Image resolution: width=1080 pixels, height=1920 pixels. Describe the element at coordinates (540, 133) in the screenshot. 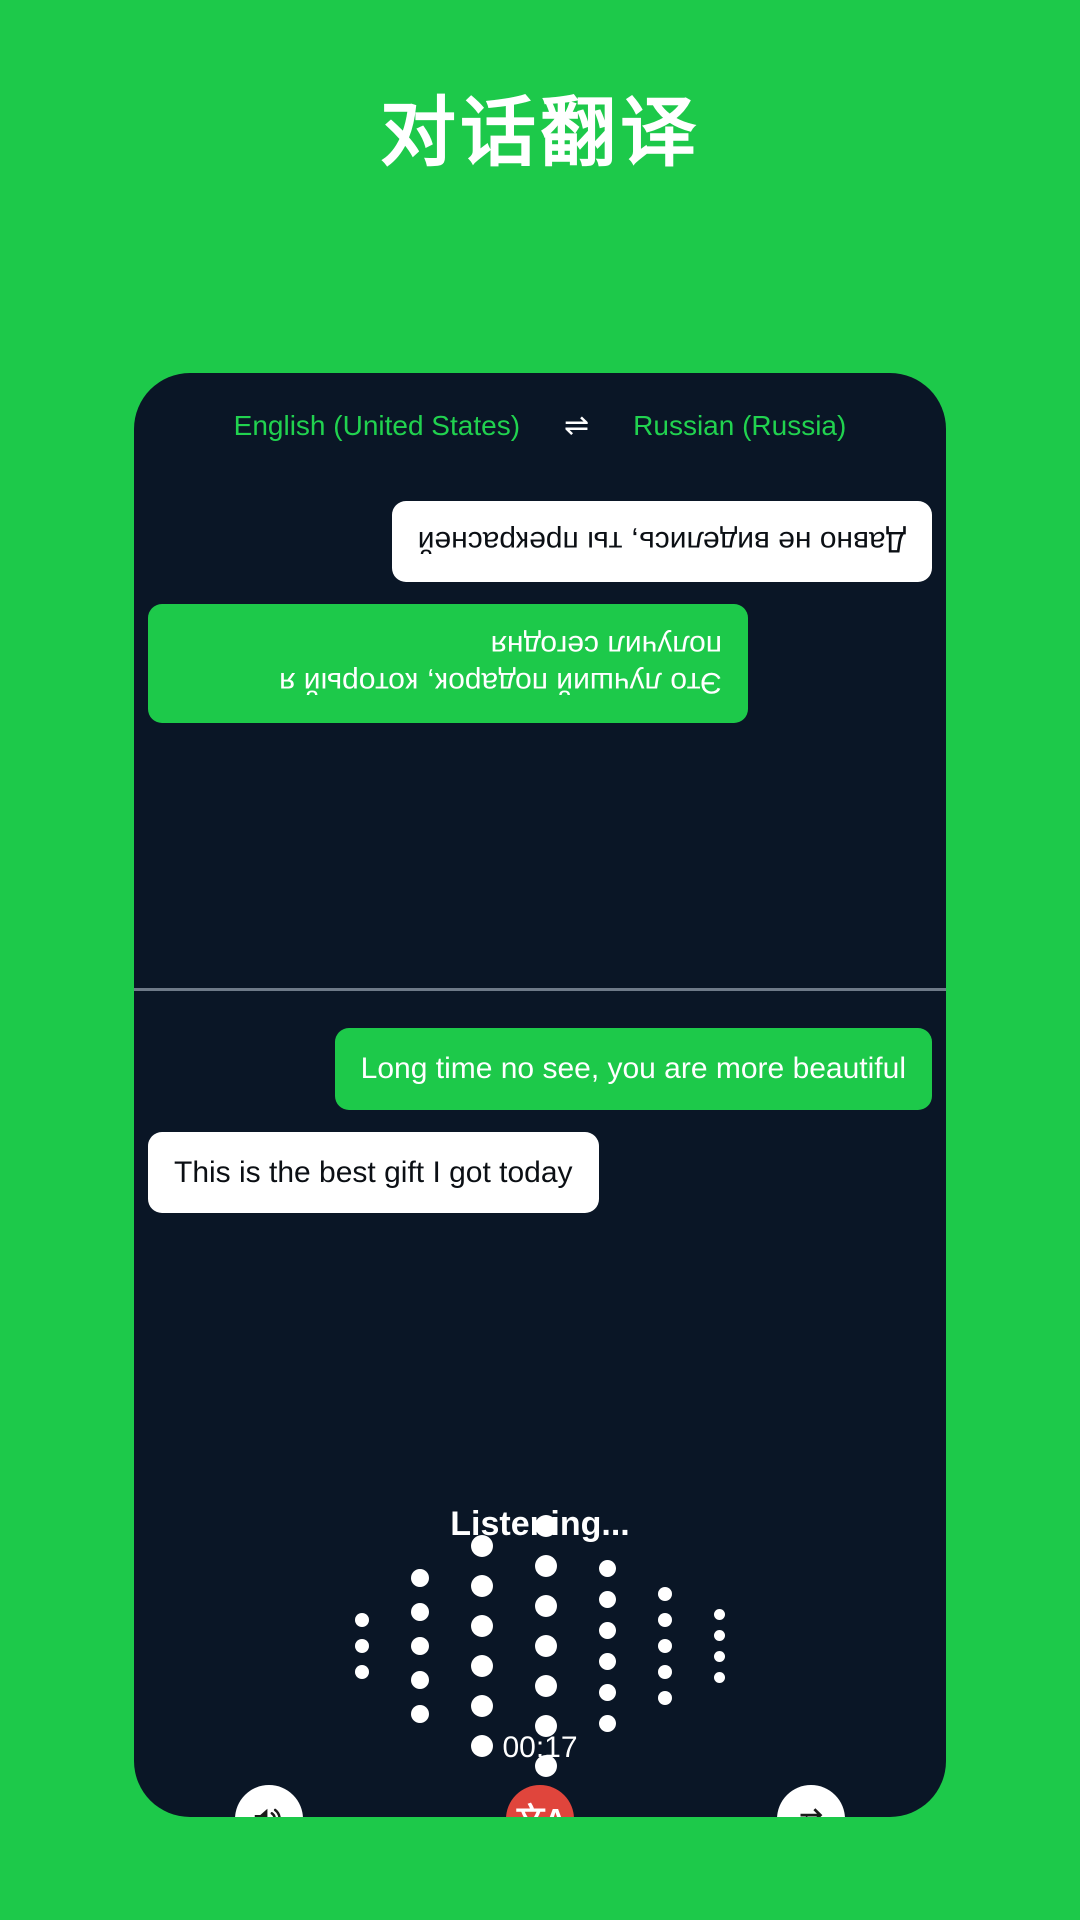

I see `page-title: 对话翻译` at that location.